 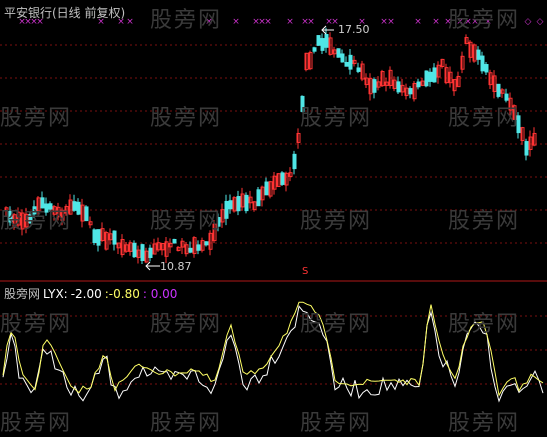 What do you see at coordinates (305, 271) in the screenshot?
I see `sell-signal-label: S` at bounding box center [305, 271].